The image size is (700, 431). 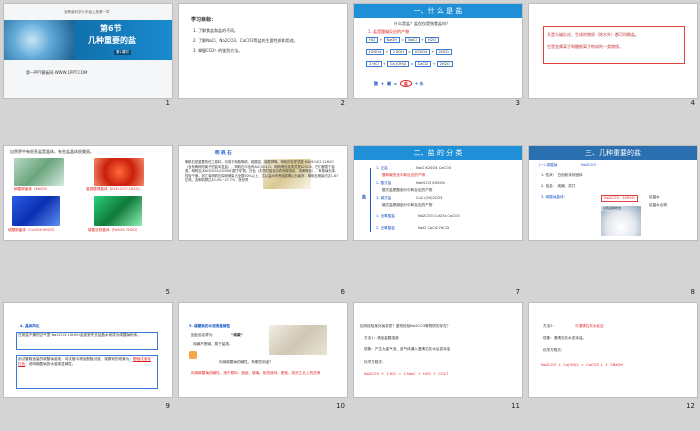 What do you see at coordinates (405, 326) in the screenshot?
I see `slide11-question: 如何检验某化钠变质？鉴别检验Na2CO3等物质的存在？` at bounding box center [405, 326].